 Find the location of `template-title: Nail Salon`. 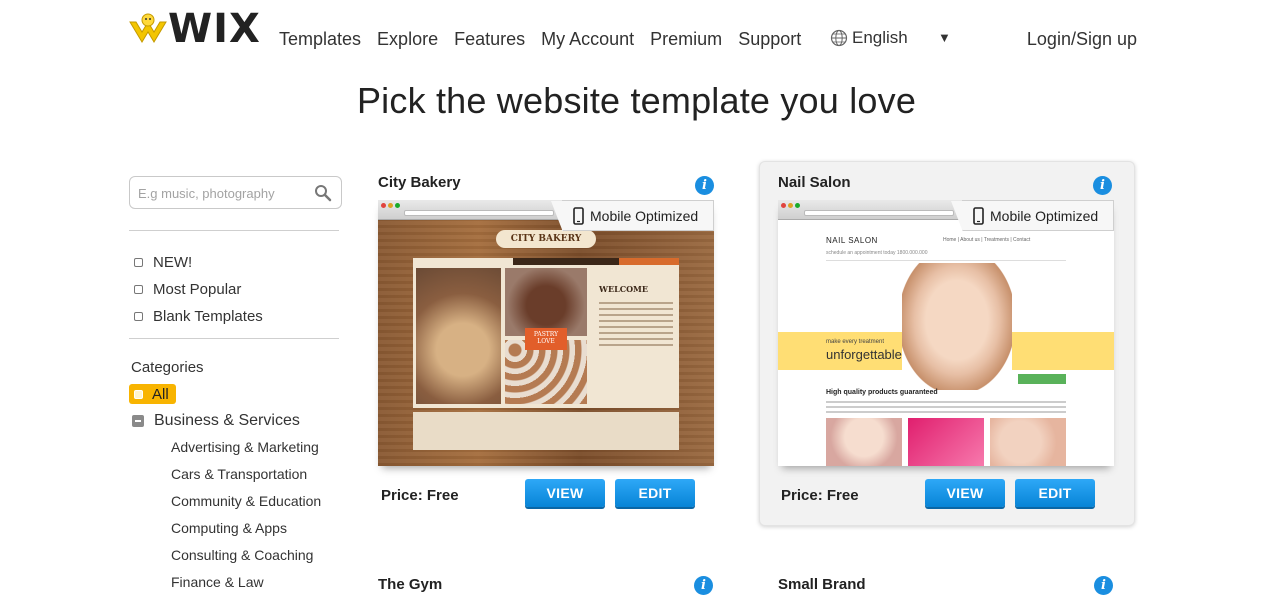

template-title: Nail Salon is located at coordinates (814, 182).